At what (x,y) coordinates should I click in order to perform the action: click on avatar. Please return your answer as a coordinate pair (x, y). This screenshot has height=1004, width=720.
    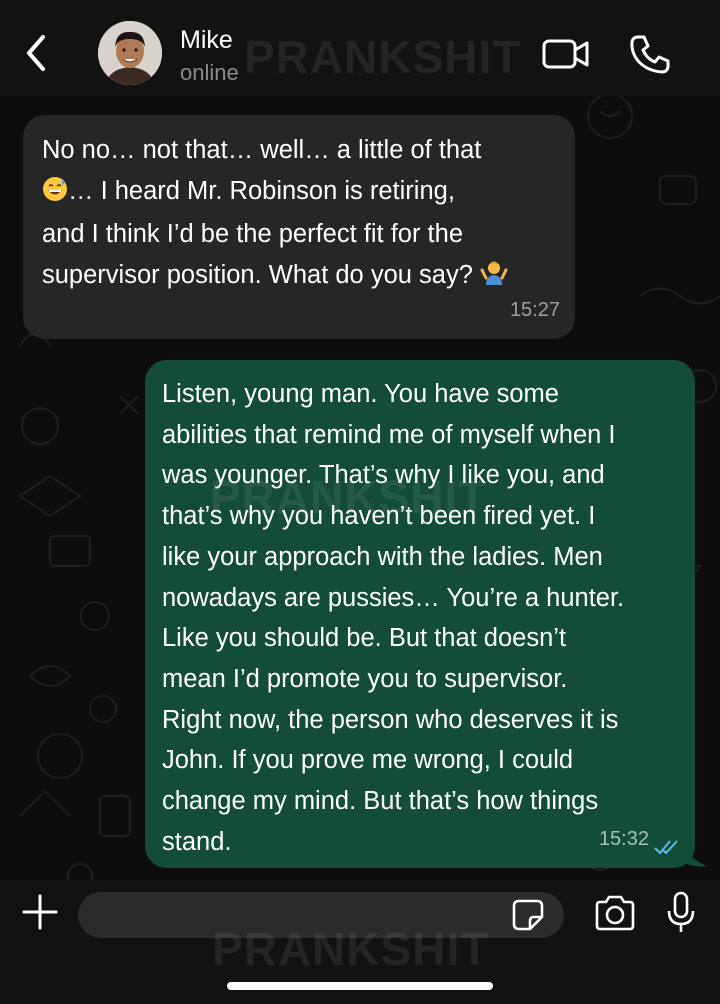
    Looking at the image, I should click on (130, 53).